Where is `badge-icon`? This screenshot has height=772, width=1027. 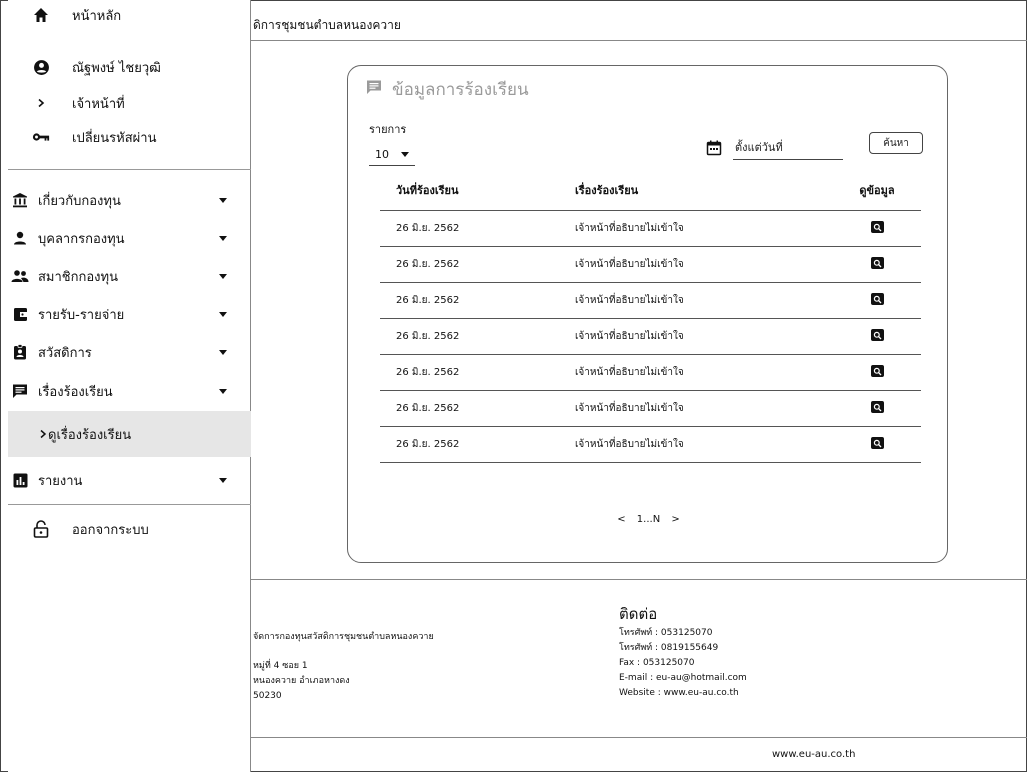
badge-icon is located at coordinates (20, 352).